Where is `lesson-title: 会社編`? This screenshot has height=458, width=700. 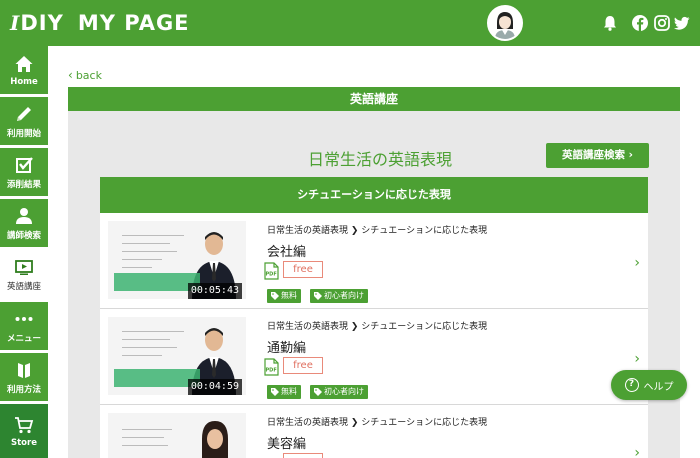
lesson-title: 会社編 is located at coordinates (286, 250).